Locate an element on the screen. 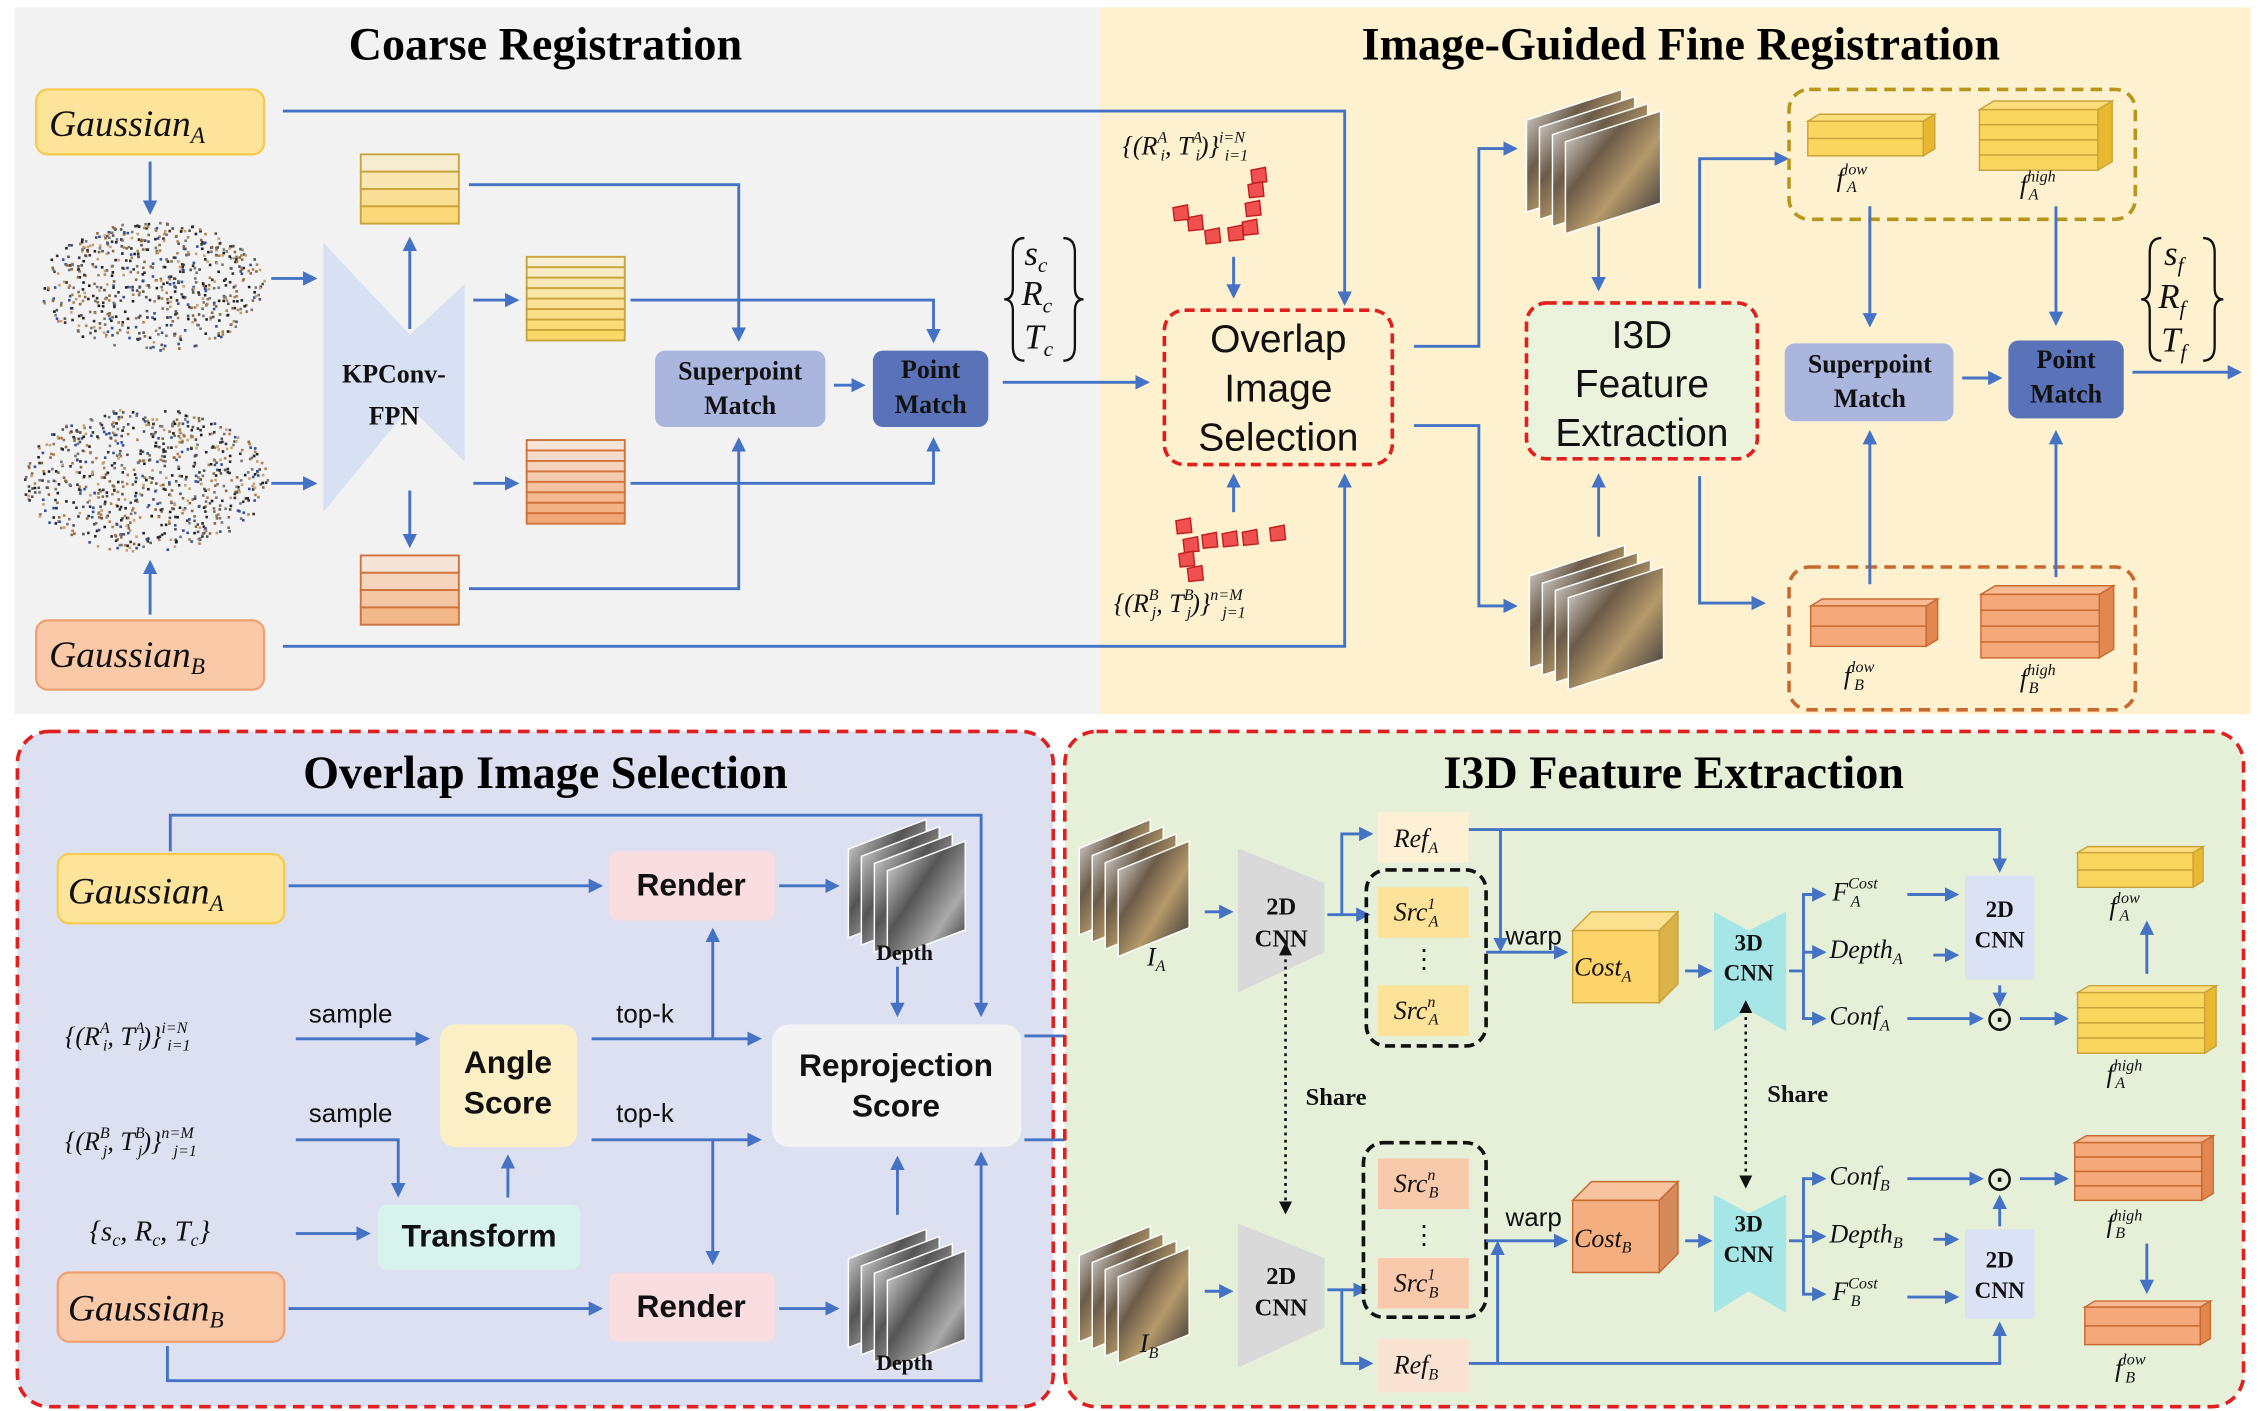 The width and height of the screenshot is (2258, 1411). point-match-label-line: Match is located at coordinates (931, 404).